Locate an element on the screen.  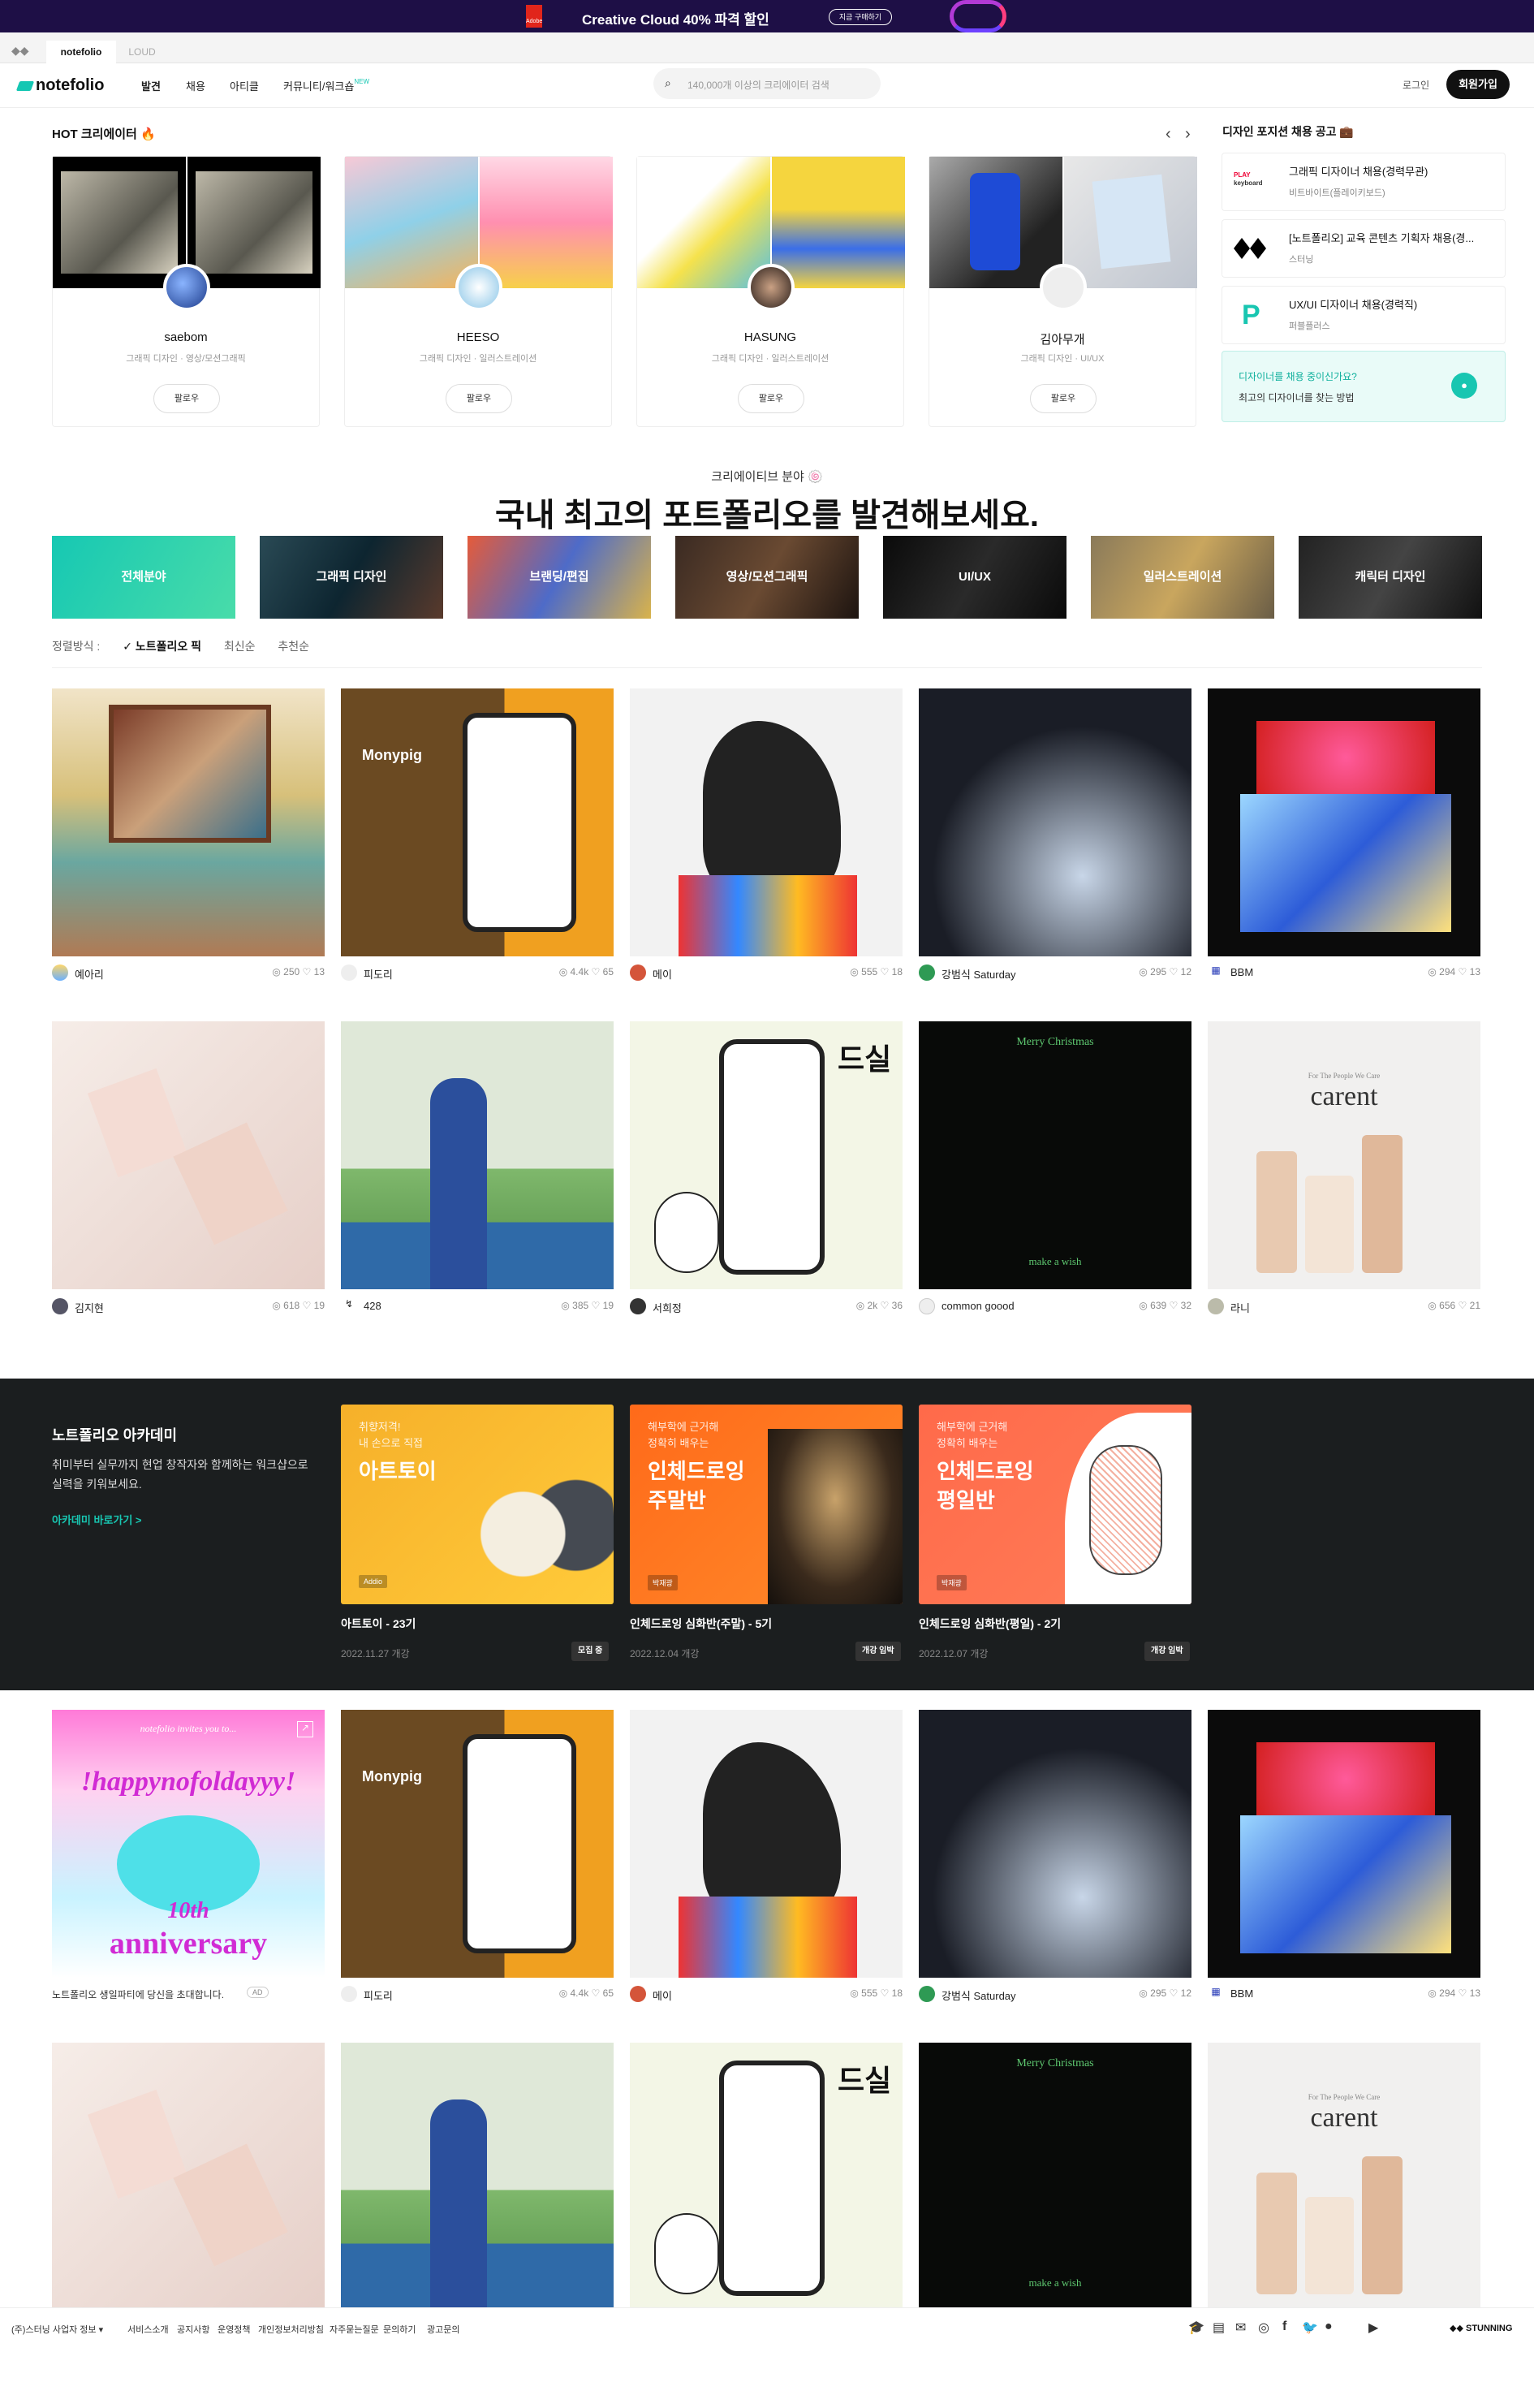
category-branding: 브랜딩/편집 is located at coordinates (559, 577).